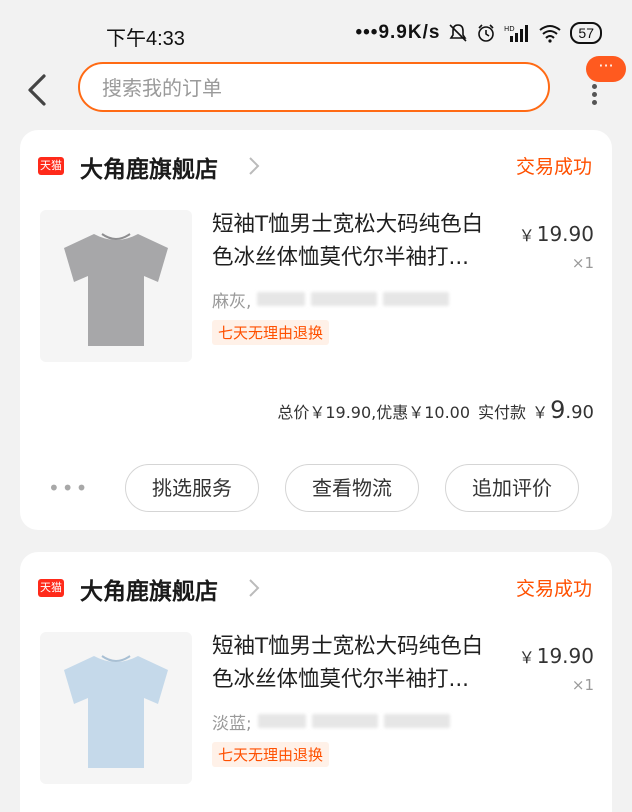 The width and height of the screenshot is (632, 812). What do you see at coordinates (374, 412) in the screenshot?
I see `total-text: 总价￥19.90,优惠￥10.00` at bounding box center [374, 412].